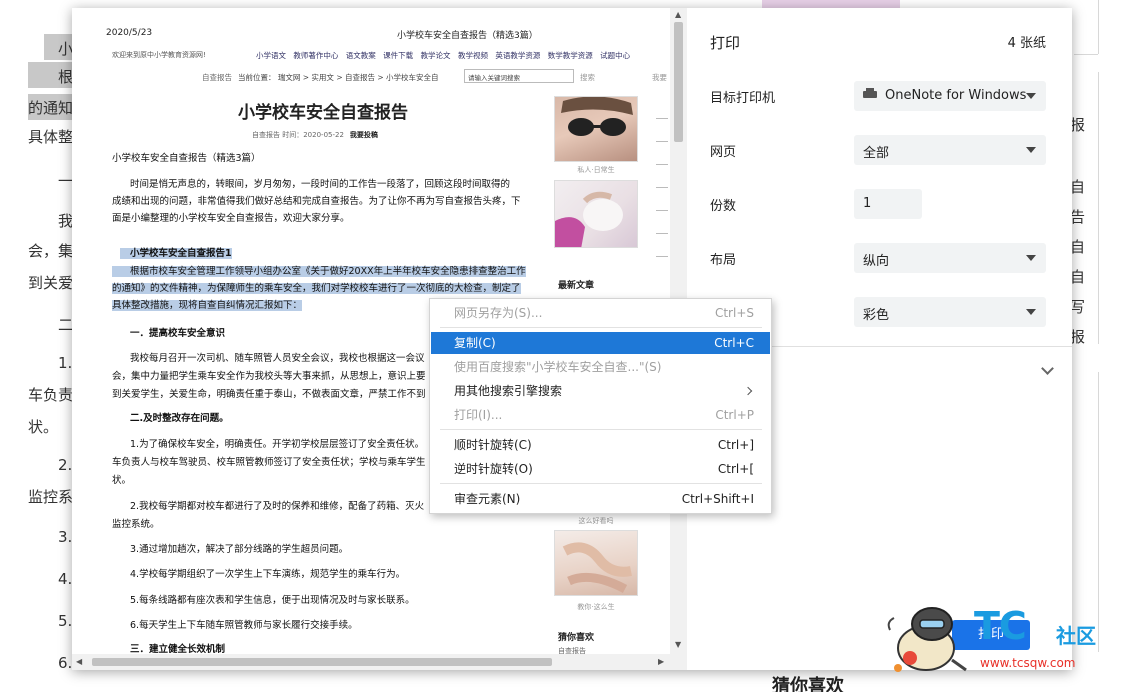 The width and height of the screenshot is (1129, 692). What do you see at coordinates (79, 661) in the screenshot?
I see `scroll-left-icon: ◀` at bounding box center [79, 661].